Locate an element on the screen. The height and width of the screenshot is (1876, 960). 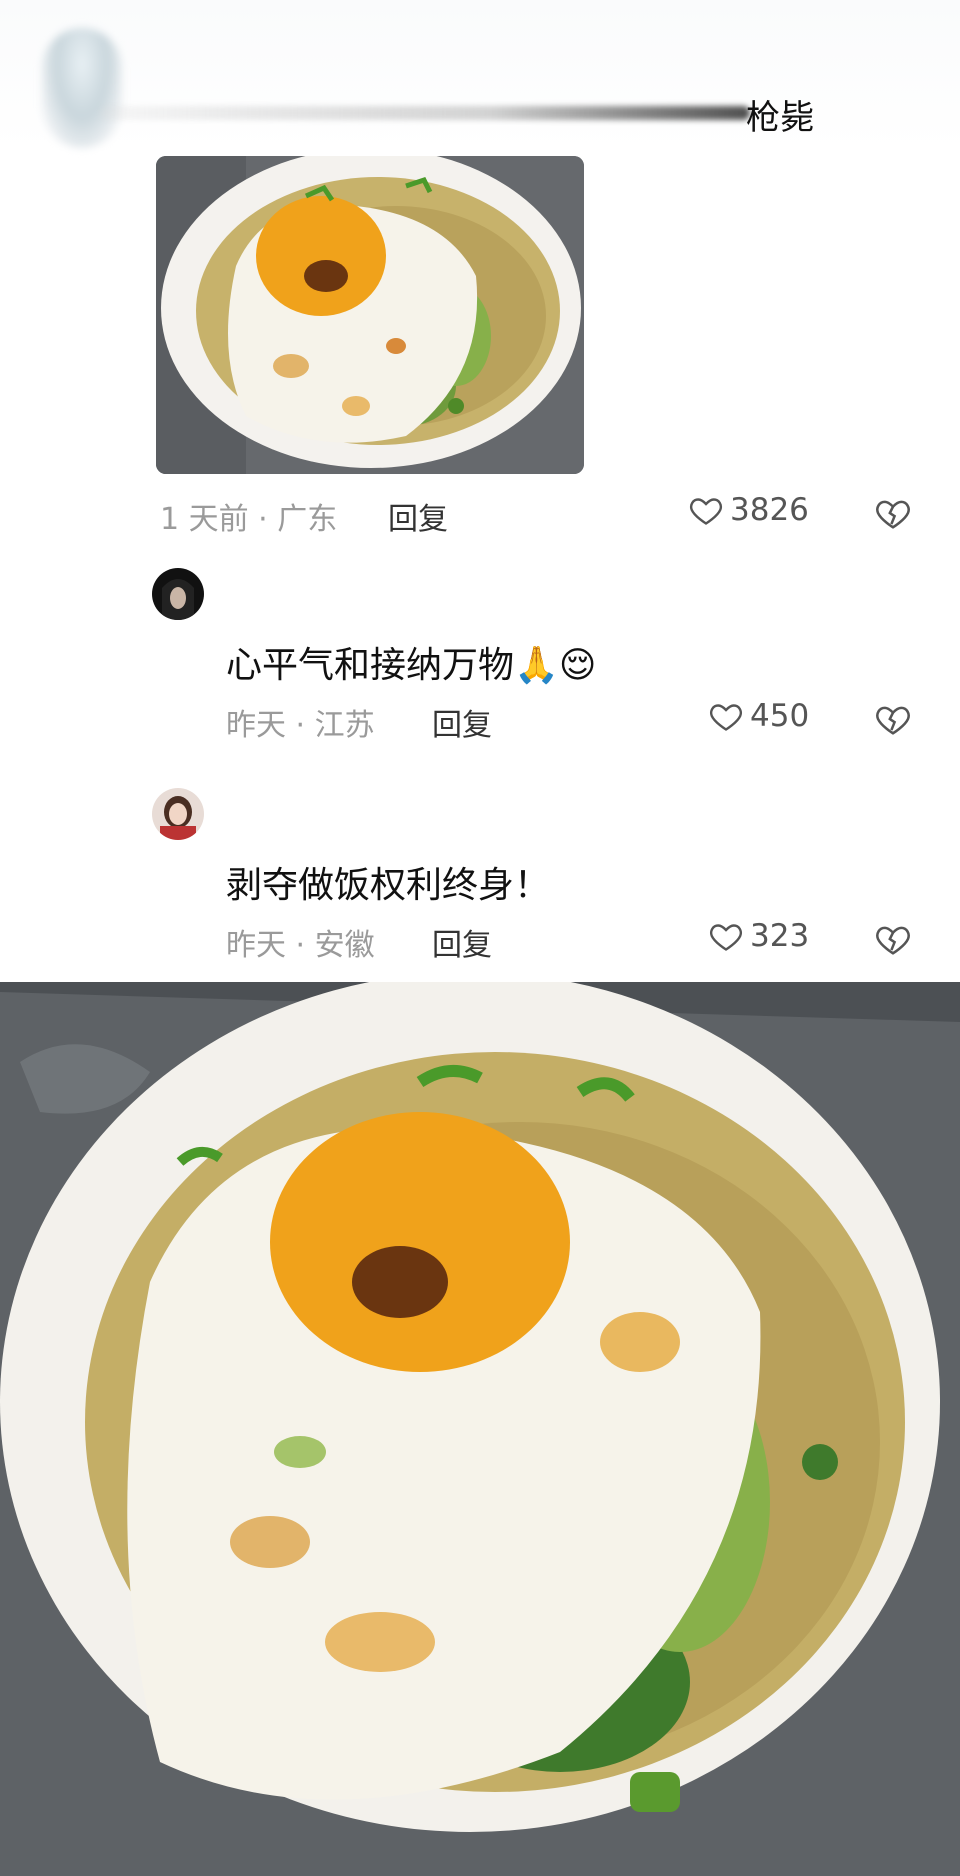
like-count: 323 is located at coordinates (780, 936).